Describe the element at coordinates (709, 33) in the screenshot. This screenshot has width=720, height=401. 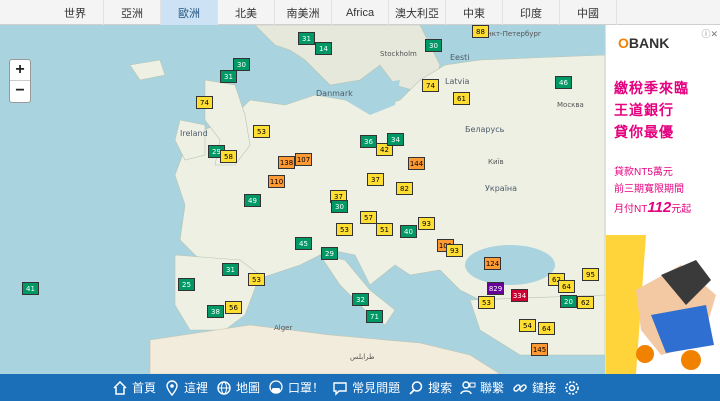
I see `ad-close-icon: ⓘ✕` at that location.